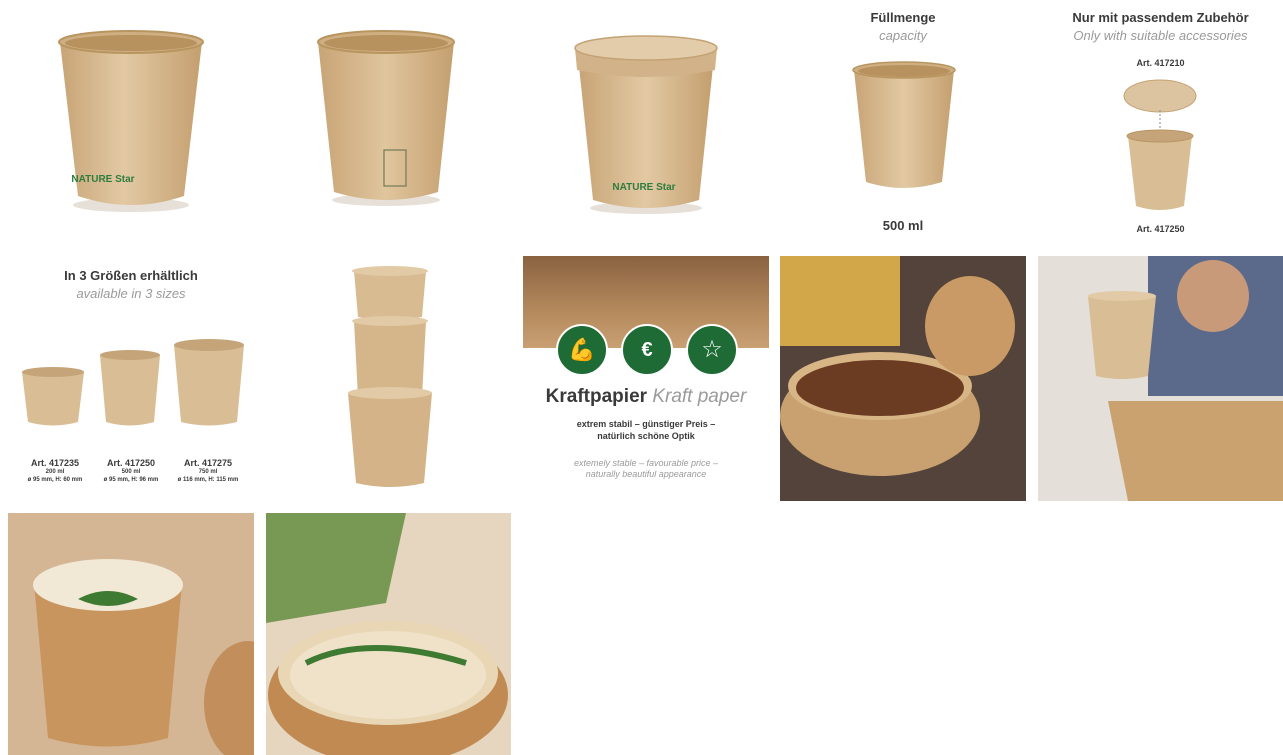 This screenshot has height=755, width=1283. Describe the element at coordinates (646, 396) in the screenshot. I see `kraft-title: Kraftpapier Kraft paper` at that location.